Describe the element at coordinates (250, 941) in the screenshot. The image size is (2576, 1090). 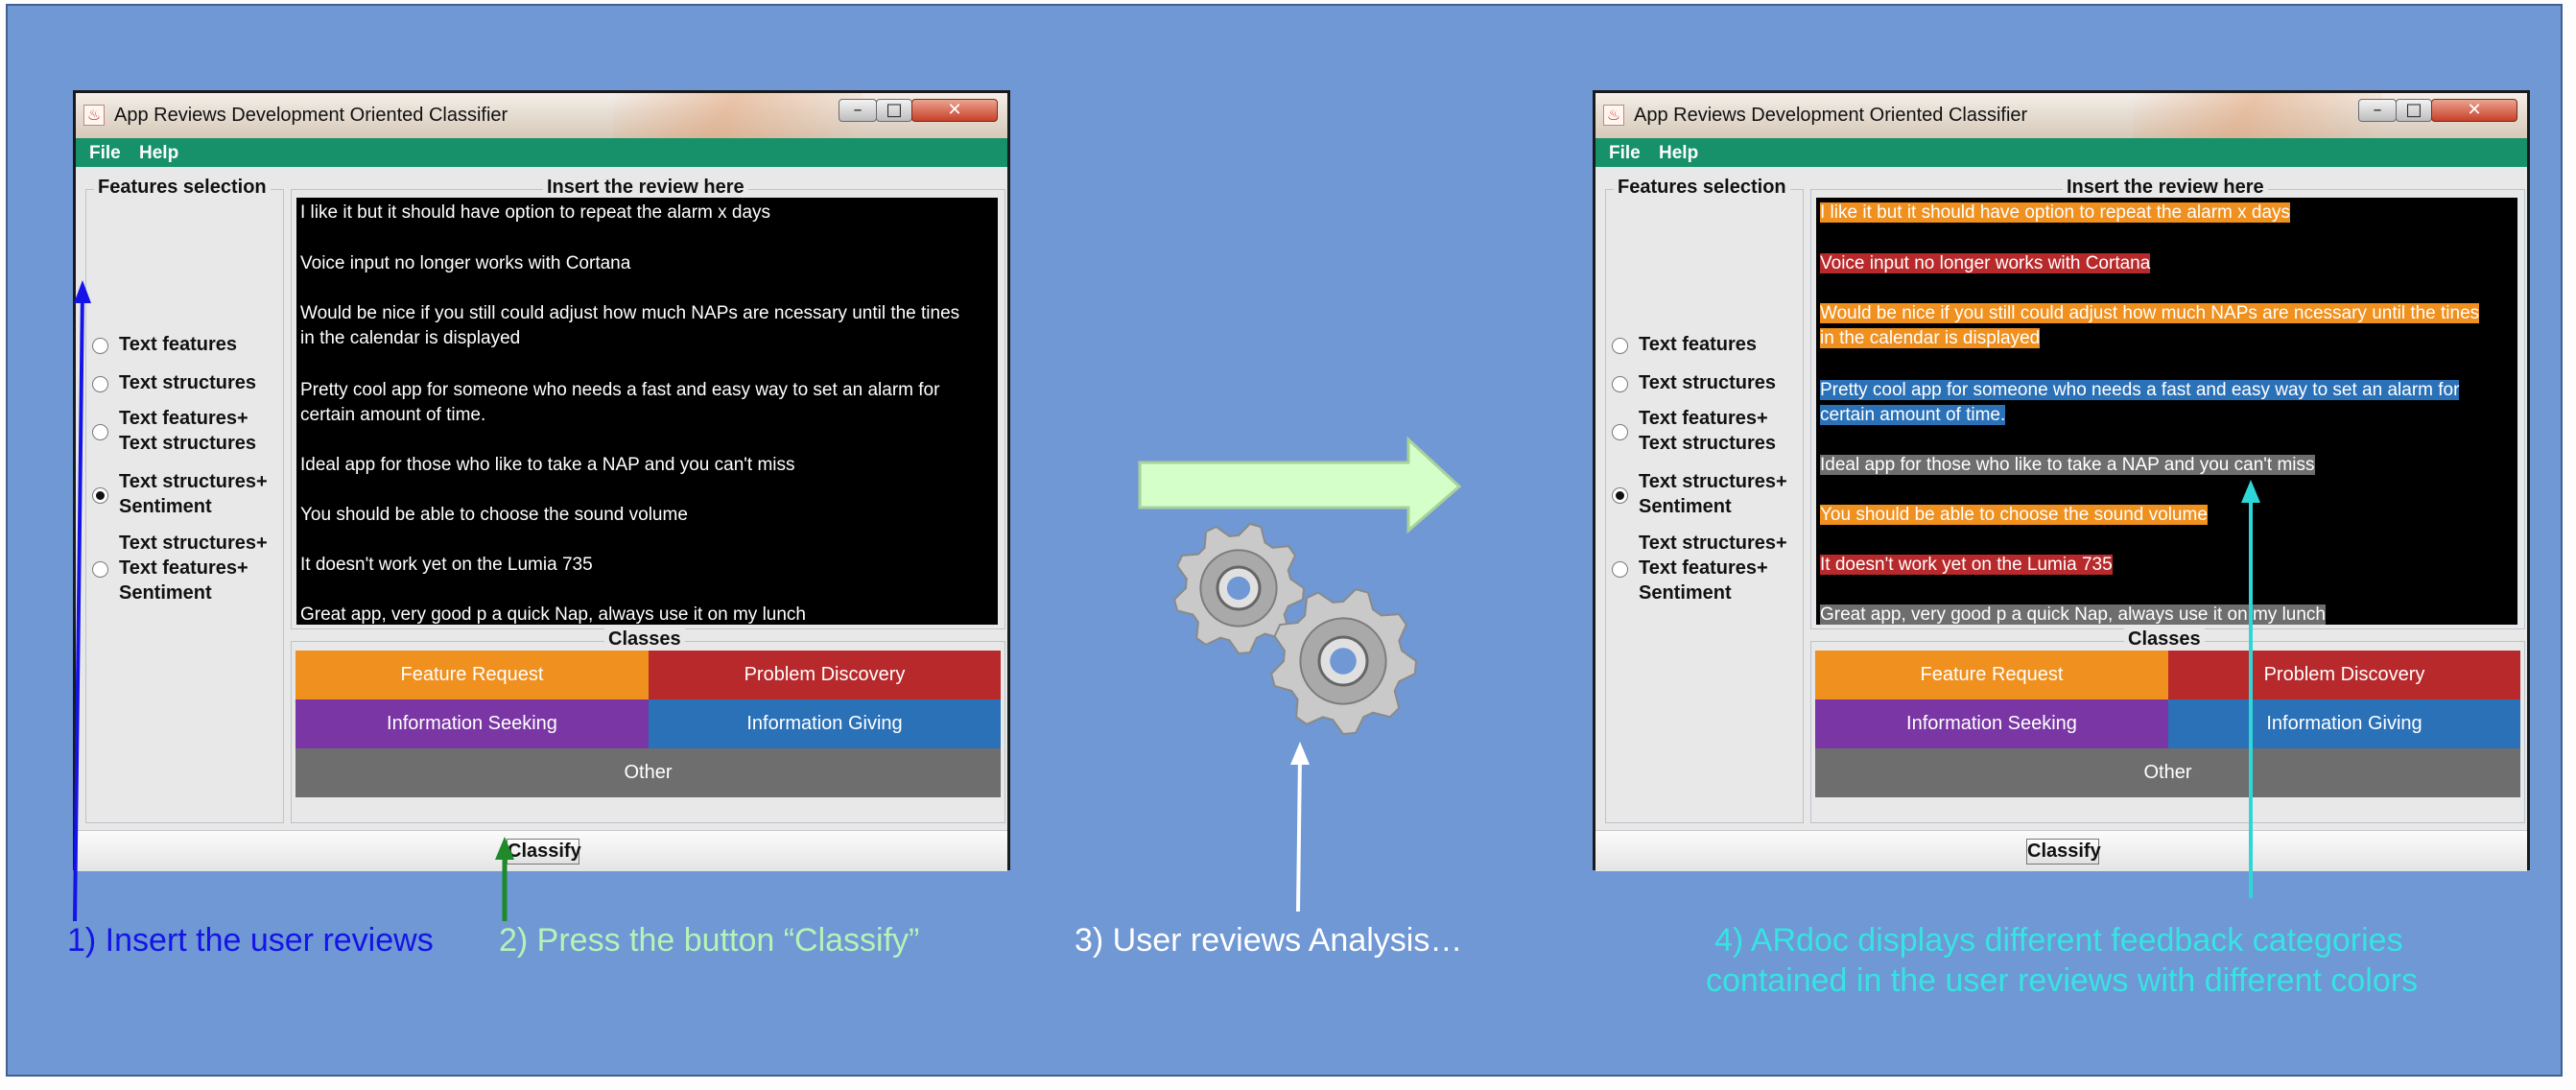
I see `step-1-caption: 1) Insert the user reviews` at that location.